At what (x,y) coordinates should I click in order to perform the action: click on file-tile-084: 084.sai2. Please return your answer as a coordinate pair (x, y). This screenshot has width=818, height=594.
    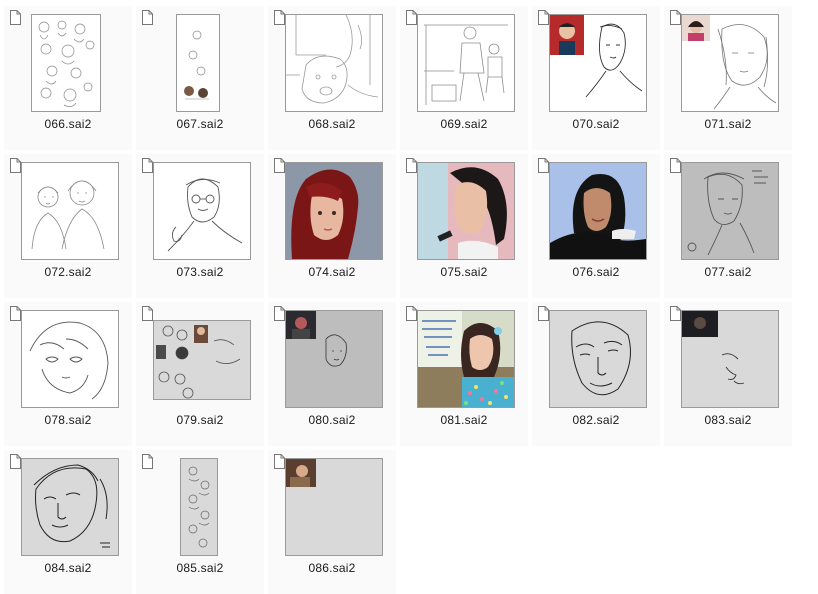
    Looking at the image, I should click on (68, 522).